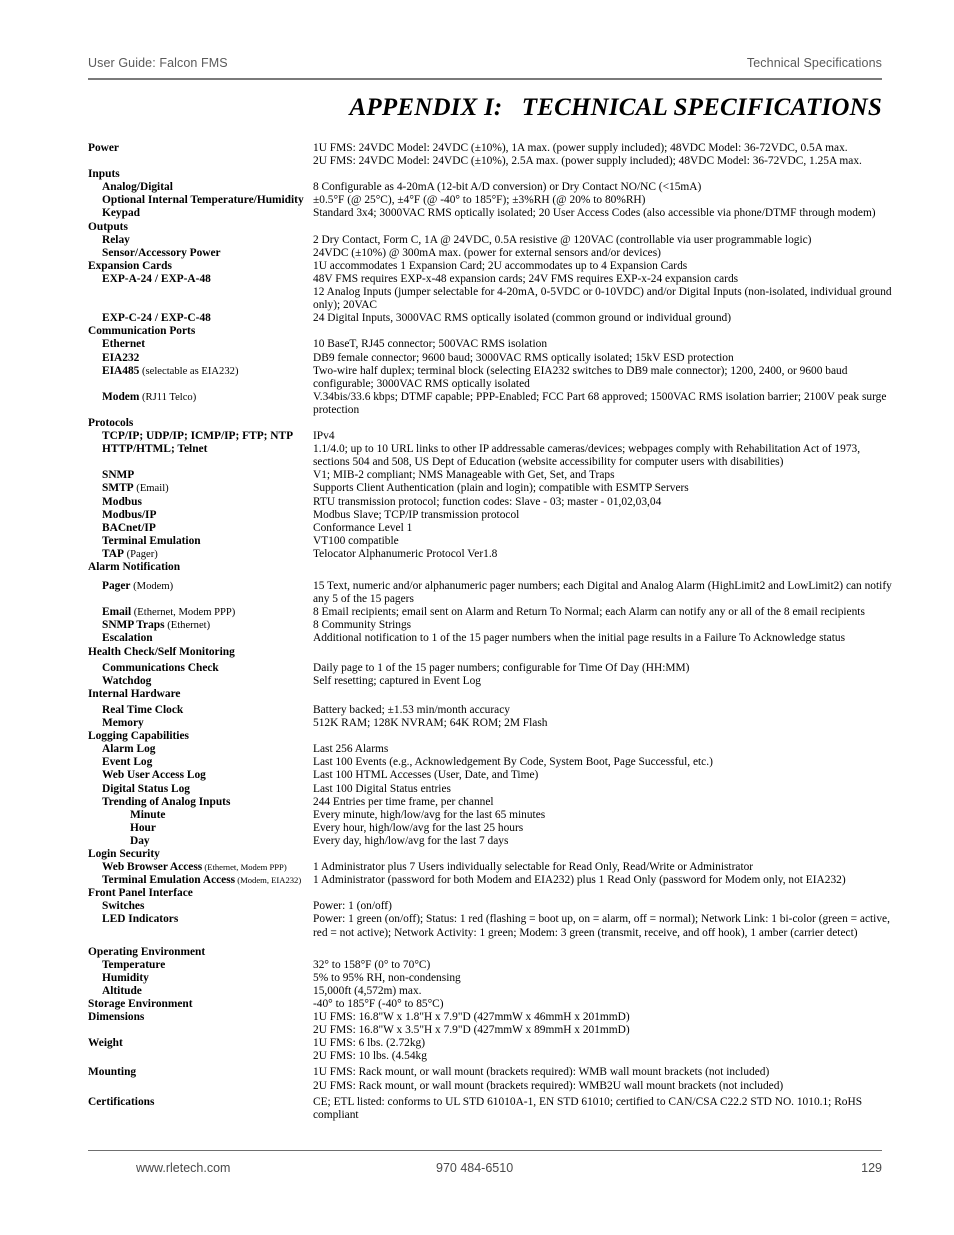 The image size is (954, 1235). I want to click on spec-row: Alarm Notification, so click(491, 567).